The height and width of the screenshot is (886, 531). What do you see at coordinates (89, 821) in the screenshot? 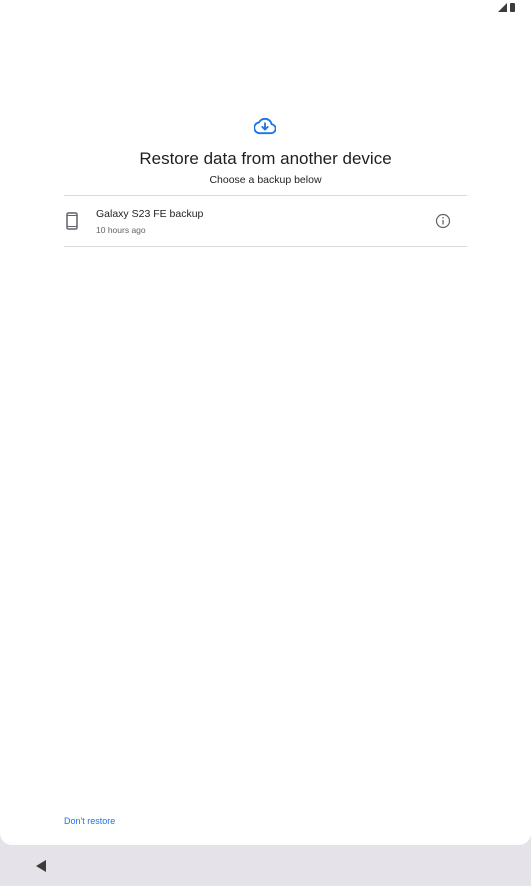
I see `dont-restore-button: Don't restore` at bounding box center [89, 821].